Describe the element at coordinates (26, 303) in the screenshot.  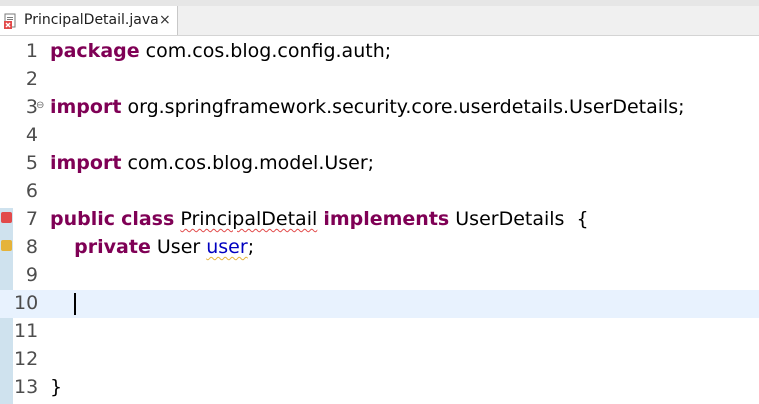
I see `line-number: 10` at that location.